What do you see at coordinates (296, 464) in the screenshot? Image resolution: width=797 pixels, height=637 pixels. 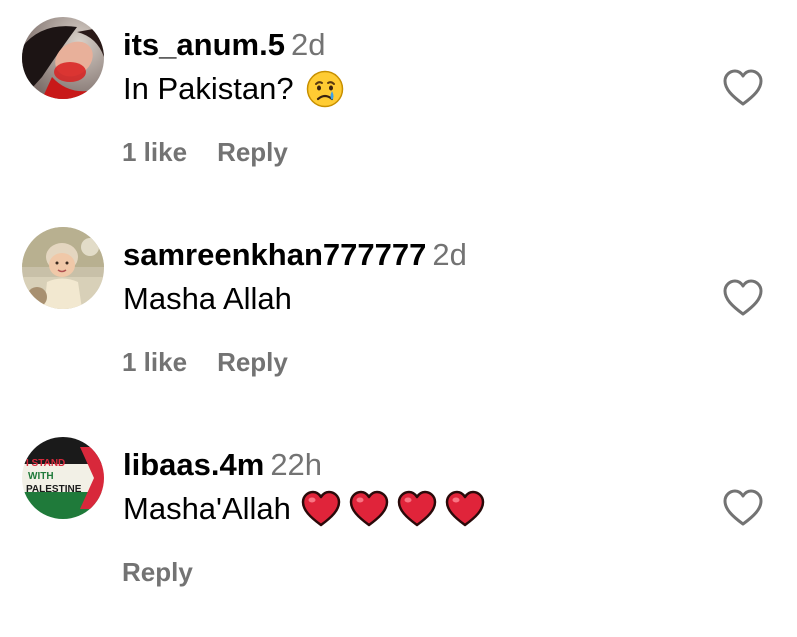 I see `timestamp: 22h` at bounding box center [296, 464].